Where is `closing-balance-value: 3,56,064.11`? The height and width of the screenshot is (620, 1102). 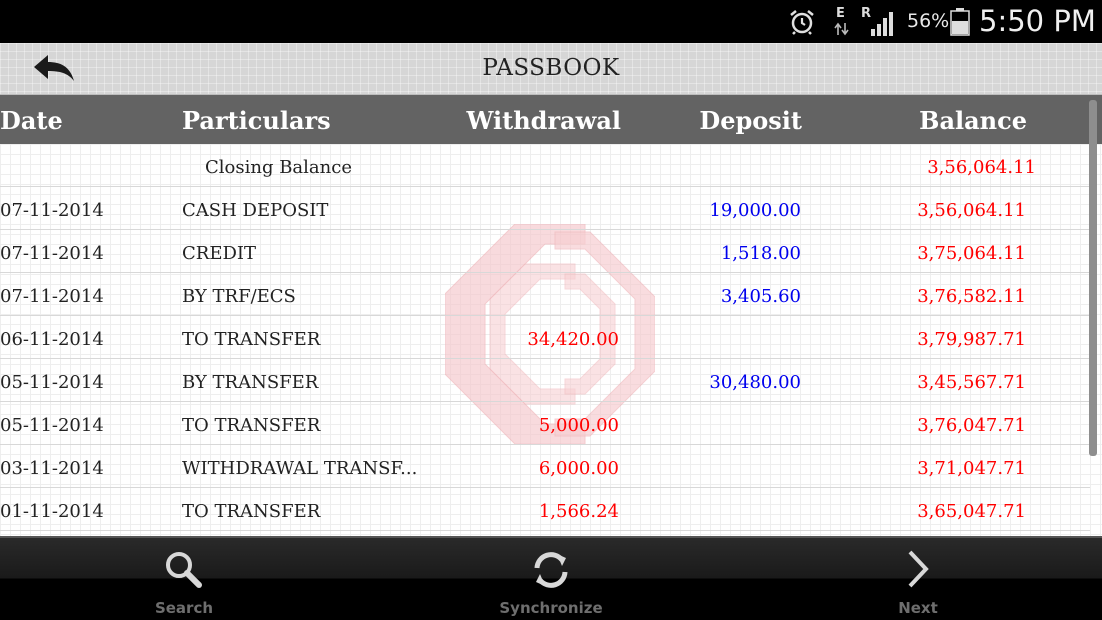
closing-balance-value: 3,56,064.11 is located at coordinates (981, 167).